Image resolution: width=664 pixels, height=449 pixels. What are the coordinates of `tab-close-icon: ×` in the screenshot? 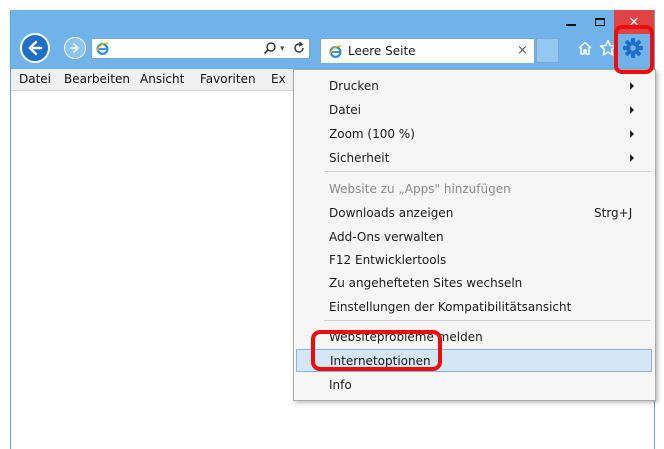 It's located at (522, 50).